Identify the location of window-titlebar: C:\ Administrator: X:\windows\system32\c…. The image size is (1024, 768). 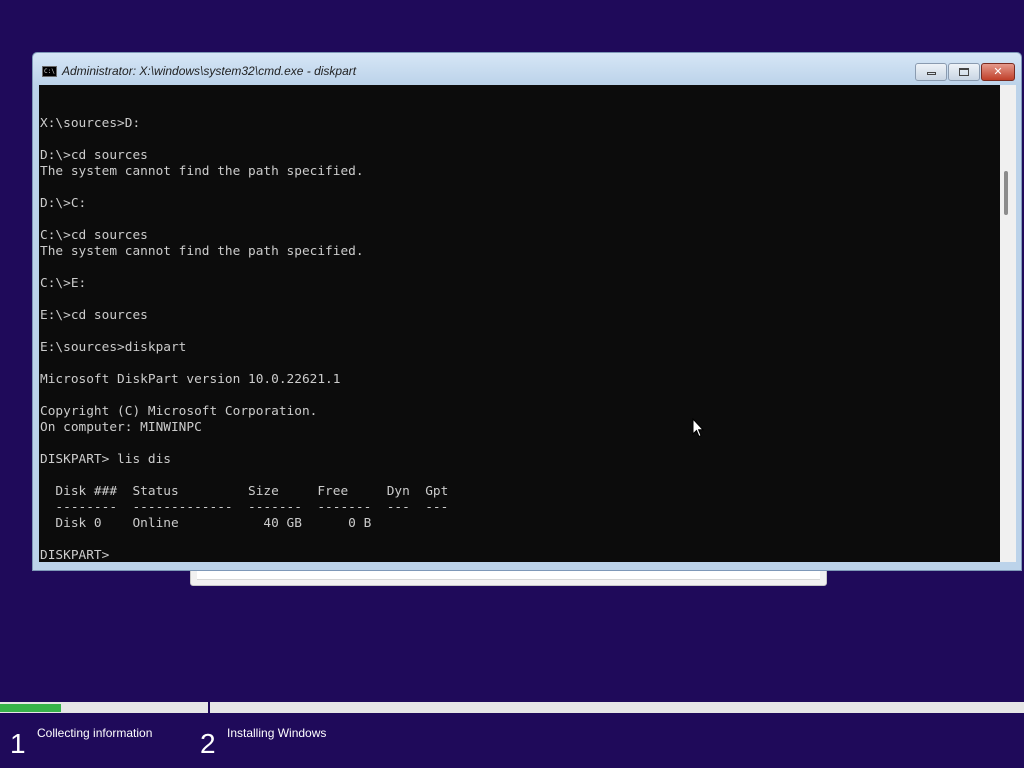
(527, 69).